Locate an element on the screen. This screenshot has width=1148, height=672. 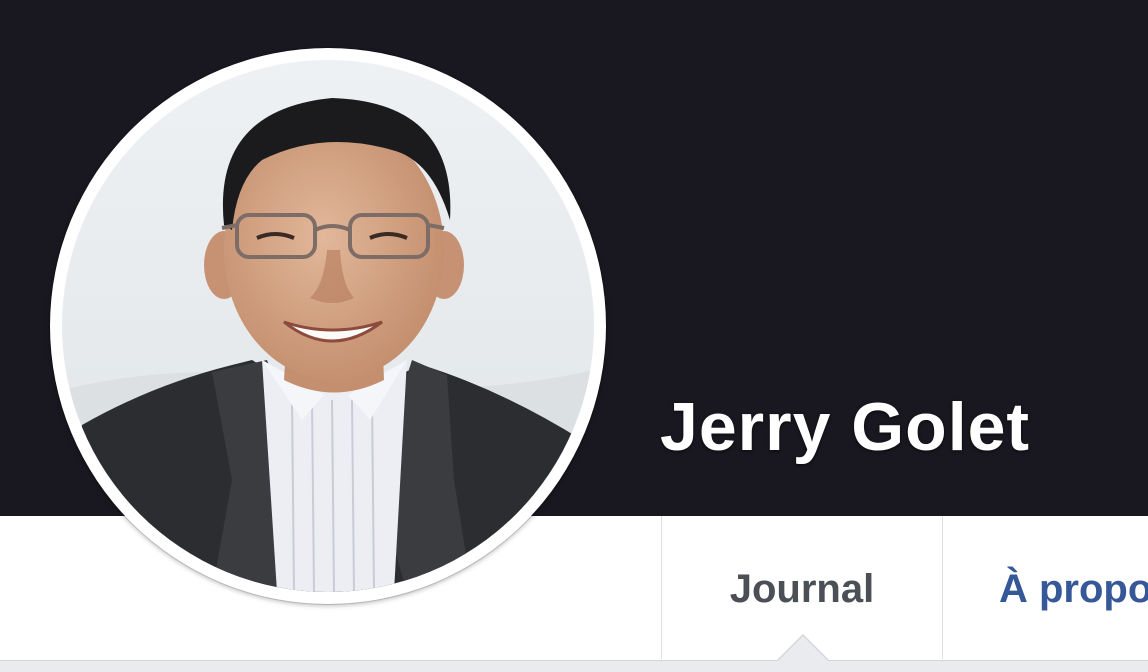
tab-about: À propos is located at coordinates (1045, 587).